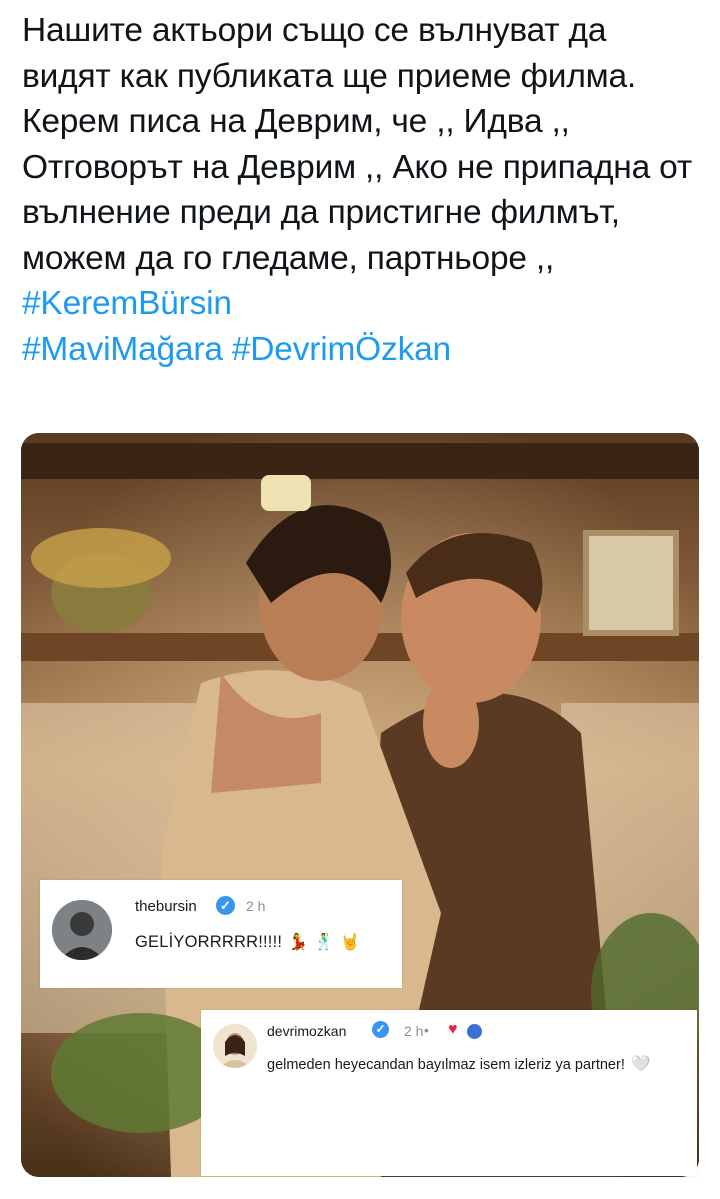 Image resolution: width=720 pixels, height=1199 pixels. What do you see at coordinates (306, 1031) in the screenshot?
I see `comment-username: devrimozkan` at bounding box center [306, 1031].